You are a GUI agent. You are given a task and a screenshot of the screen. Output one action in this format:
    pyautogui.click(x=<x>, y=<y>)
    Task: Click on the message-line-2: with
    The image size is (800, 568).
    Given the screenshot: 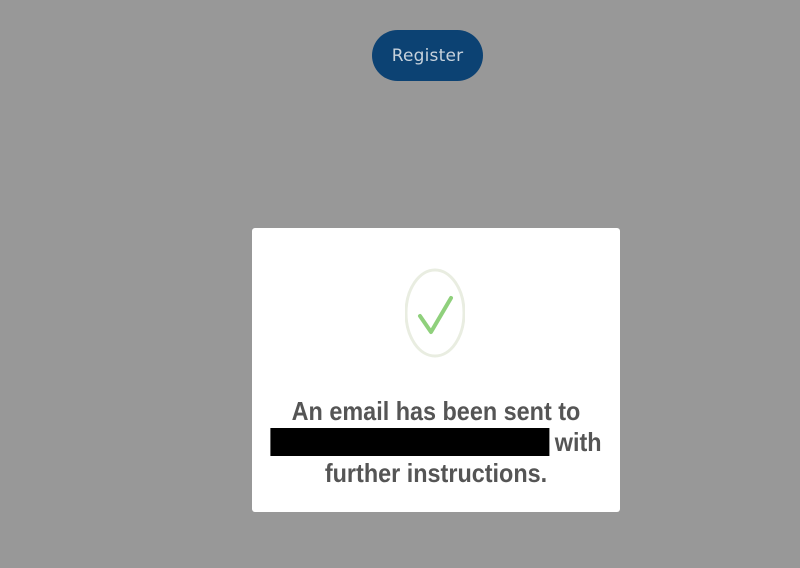 What is the action you would take?
    pyautogui.click(x=436, y=442)
    